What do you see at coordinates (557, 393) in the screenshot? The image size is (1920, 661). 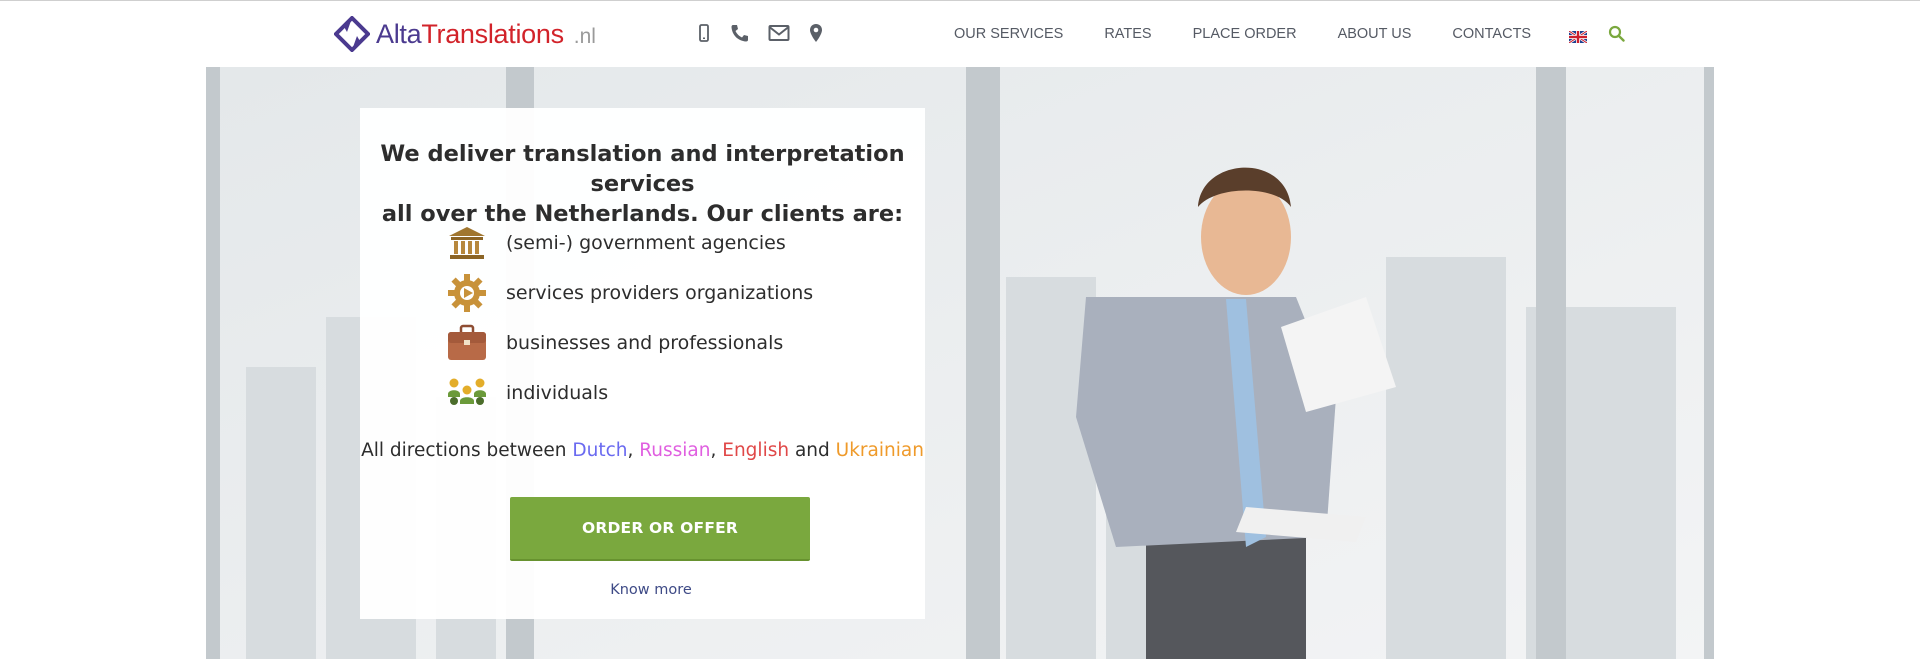 I see `client-label: individuals` at bounding box center [557, 393].